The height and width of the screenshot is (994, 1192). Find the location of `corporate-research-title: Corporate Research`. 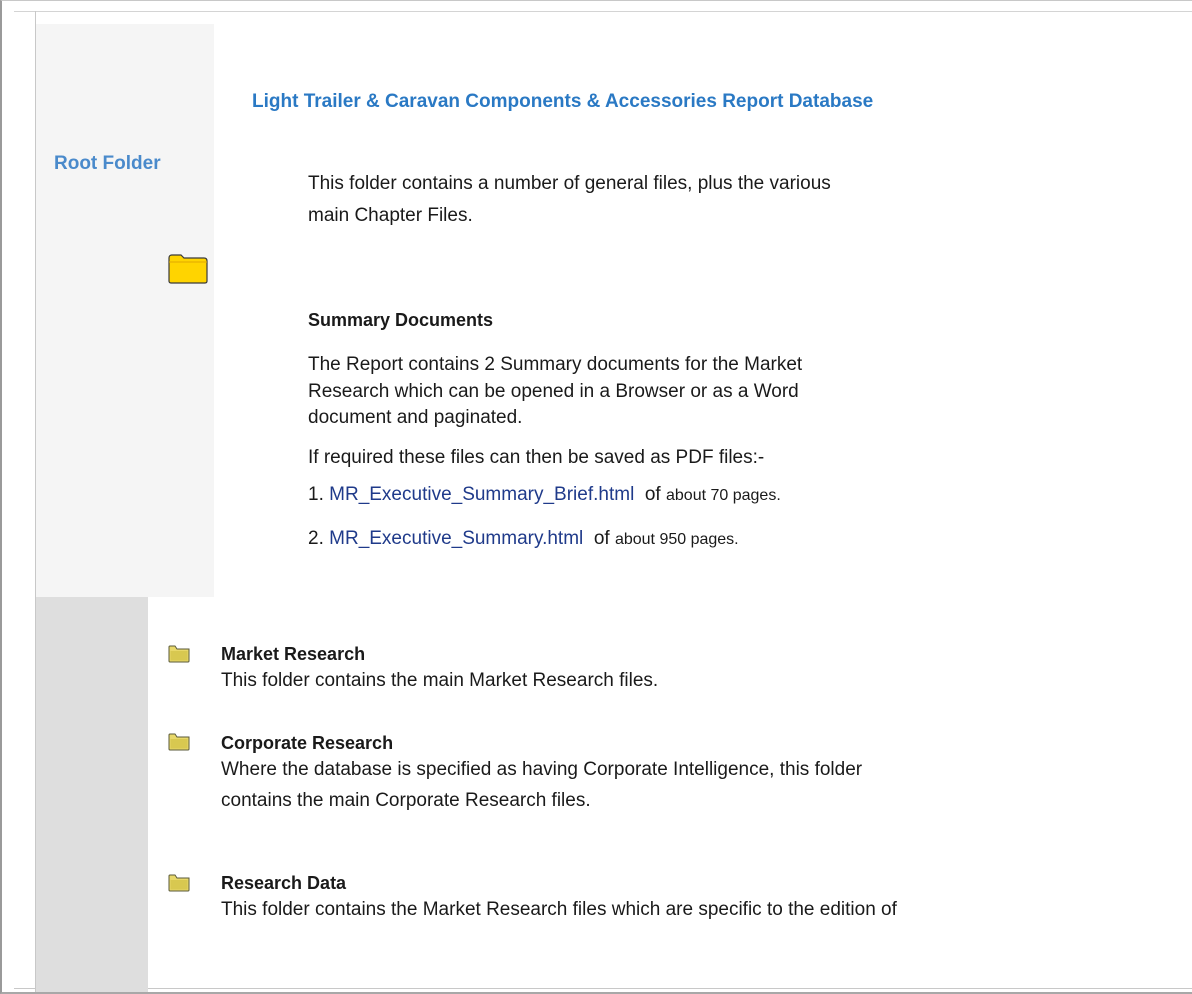

corporate-research-title: Corporate Research is located at coordinates (307, 743).